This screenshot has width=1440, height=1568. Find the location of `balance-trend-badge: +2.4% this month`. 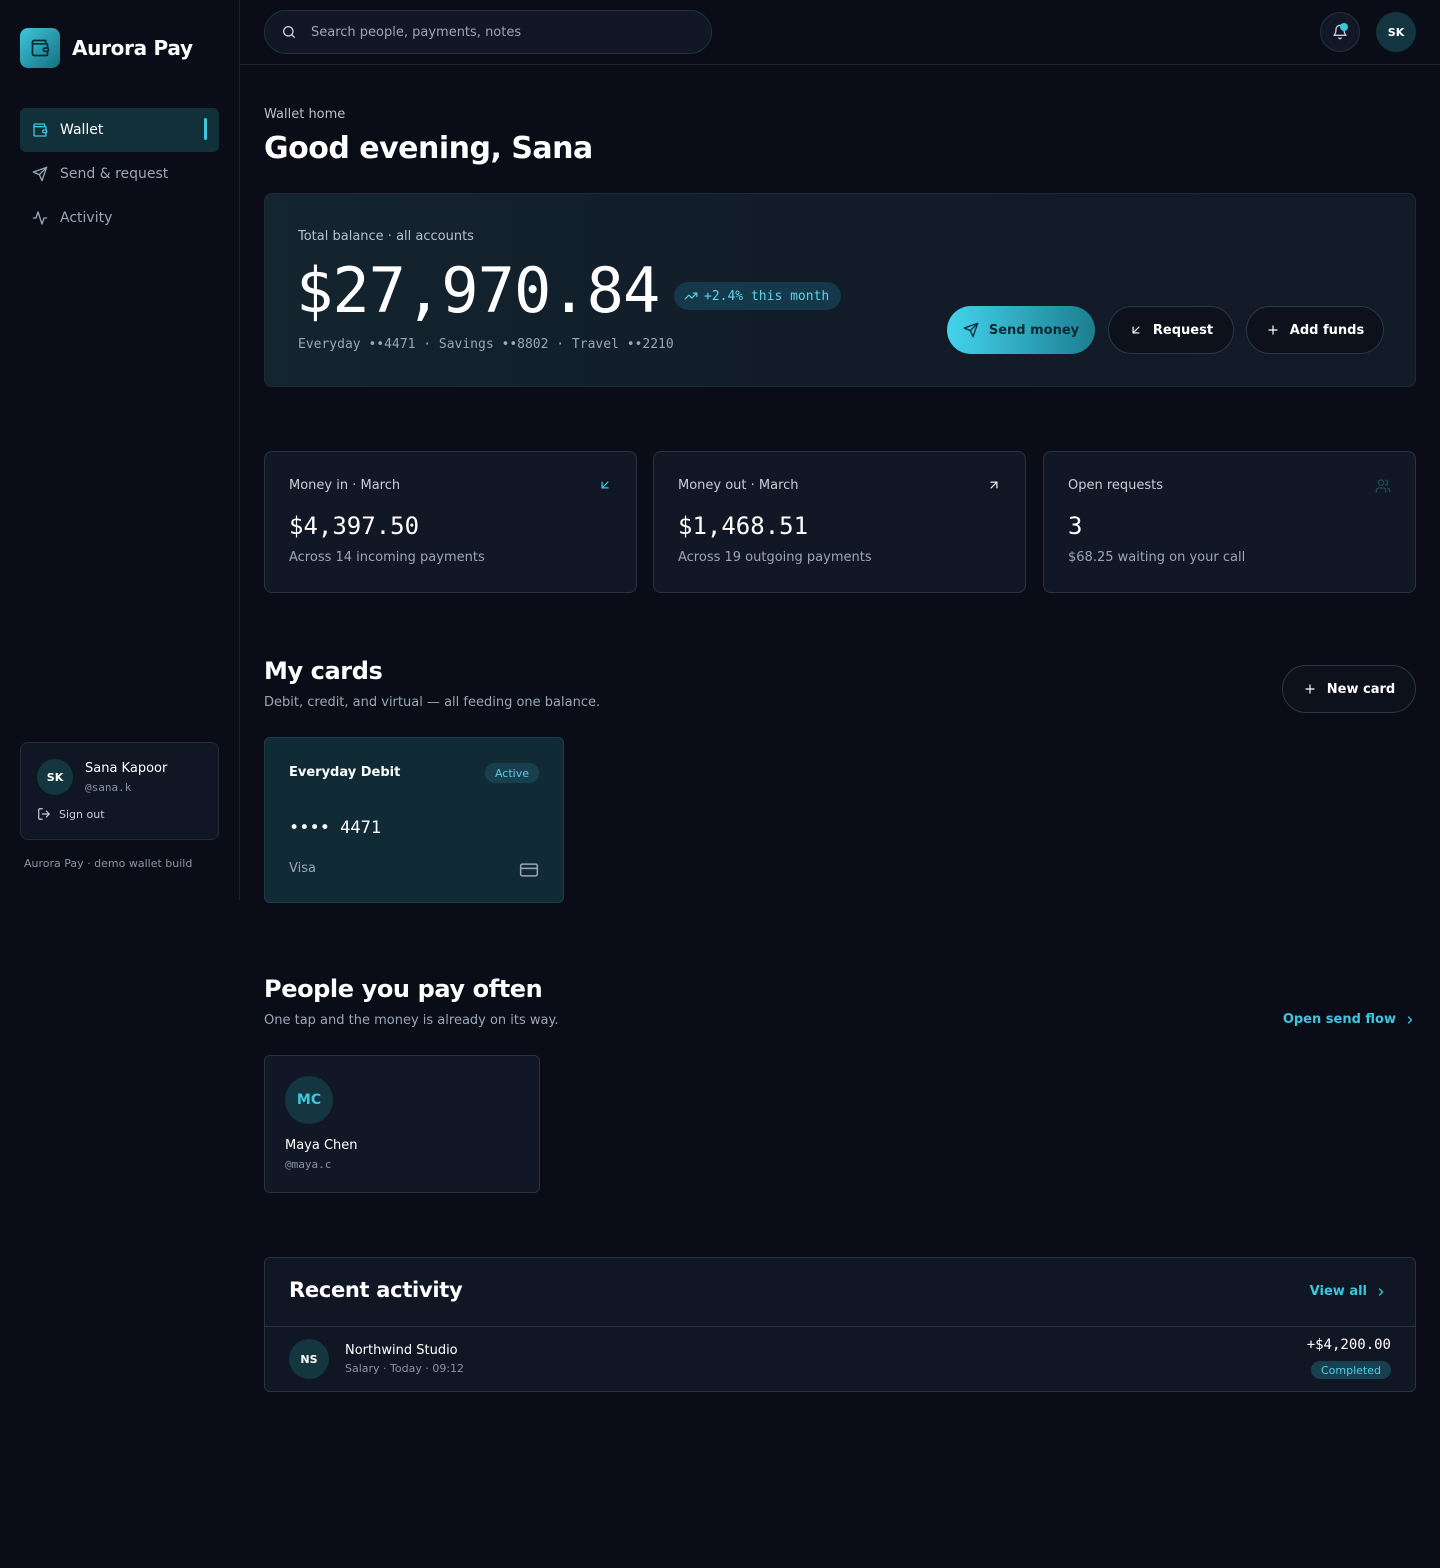

balance-trend-badge: +2.4% this month is located at coordinates (758, 296).